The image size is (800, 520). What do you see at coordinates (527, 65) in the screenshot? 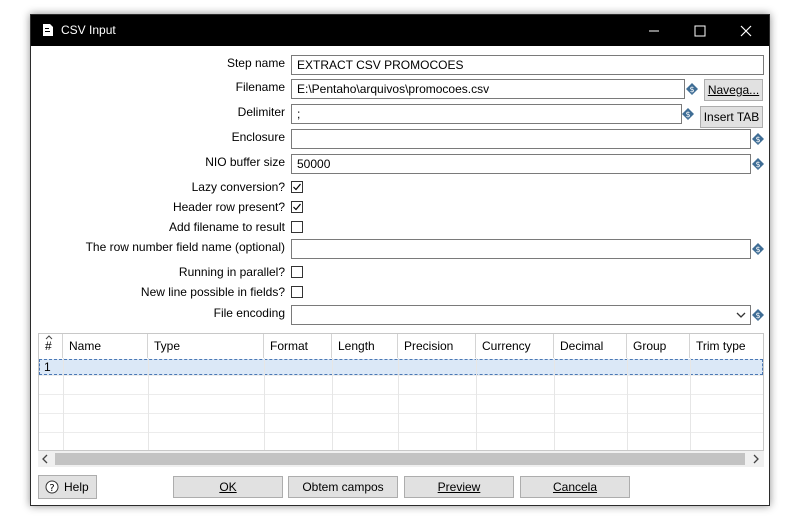
I see `step-name-input: EXTRACT CSV PROMOCOES` at bounding box center [527, 65].